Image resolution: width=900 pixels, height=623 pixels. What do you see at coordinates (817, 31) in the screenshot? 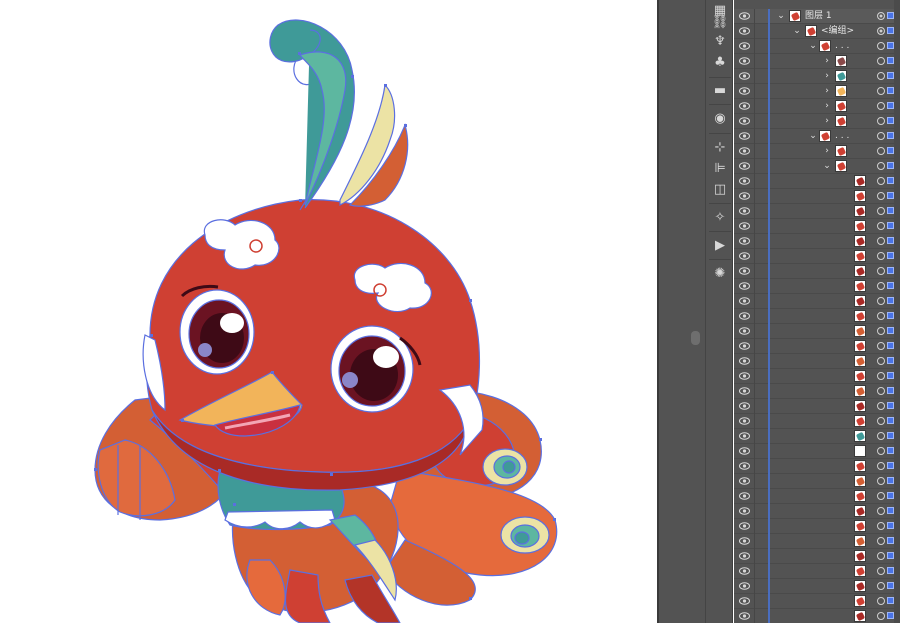
I see `sublayer-row: ⌄ <编组>` at bounding box center [817, 31].